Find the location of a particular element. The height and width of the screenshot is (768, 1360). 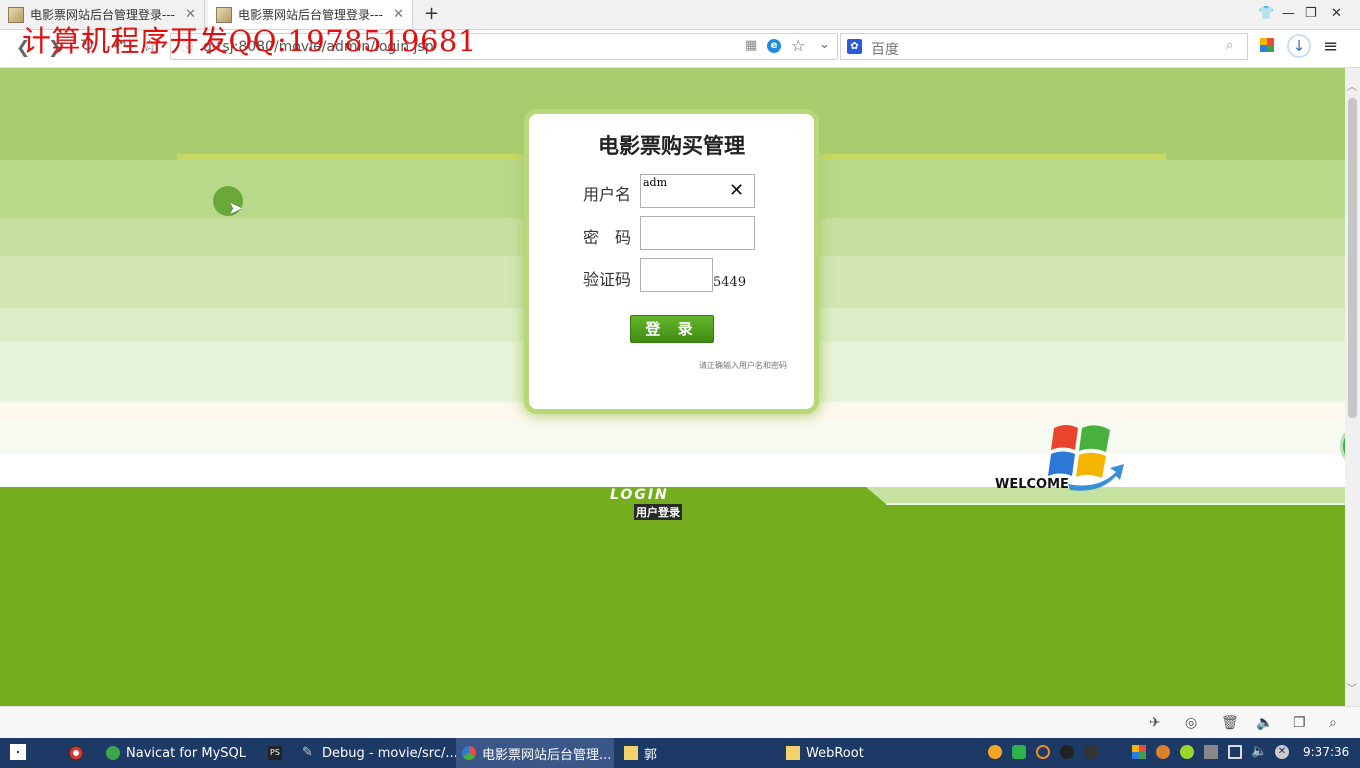

username-value: adm is located at coordinates (655, 182).